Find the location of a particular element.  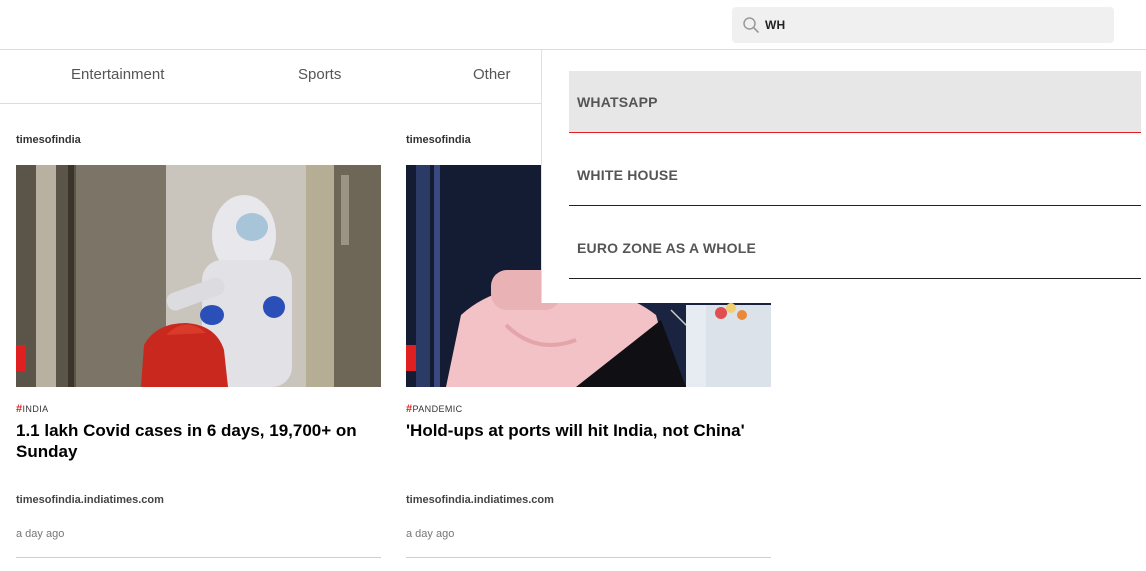

tab-entertainment: Entertainment is located at coordinates (117, 76).